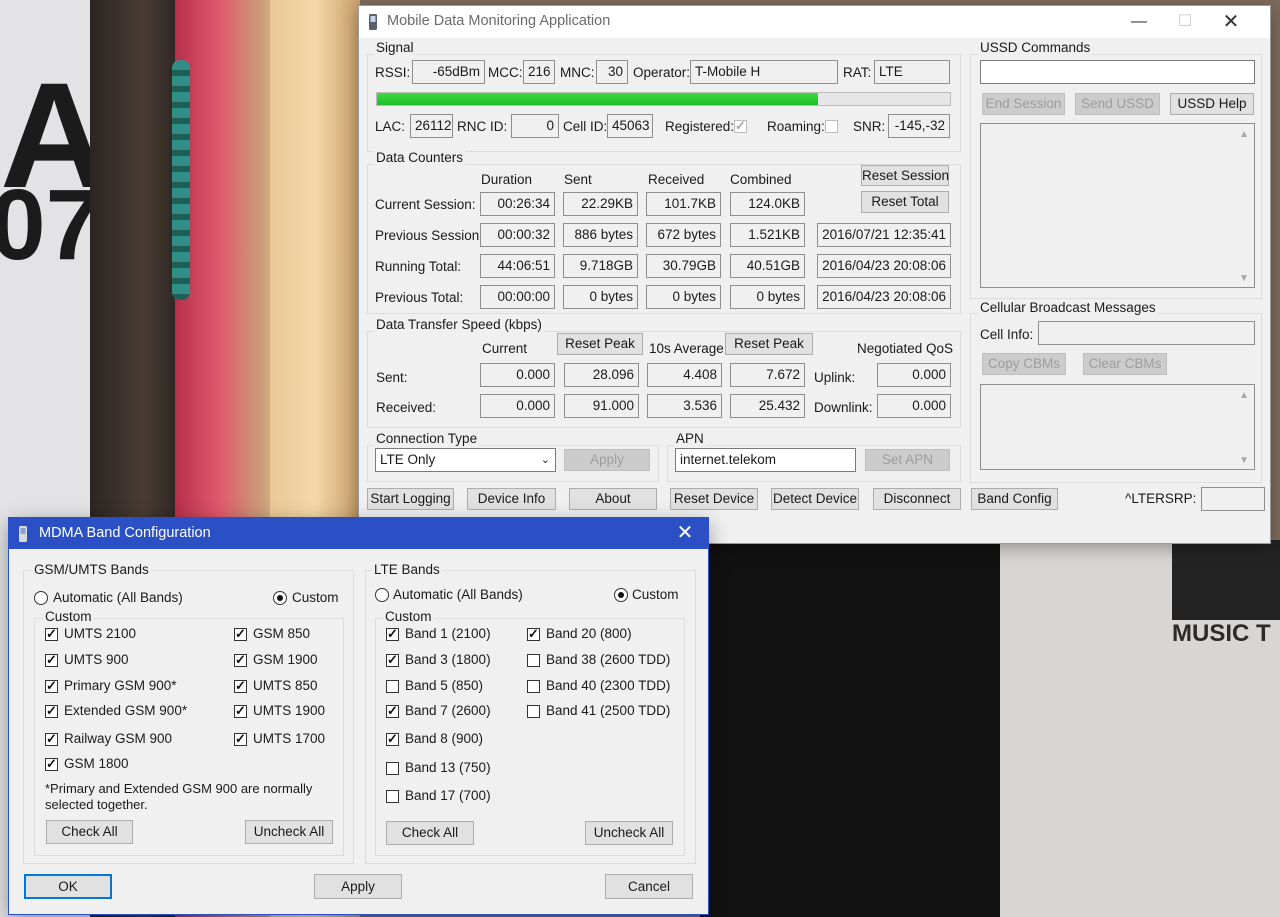  What do you see at coordinates (884, 297) in the screenshot?
I see `counter-date: 2016/04/23 20:08:06` at bounding box center [884, 297].